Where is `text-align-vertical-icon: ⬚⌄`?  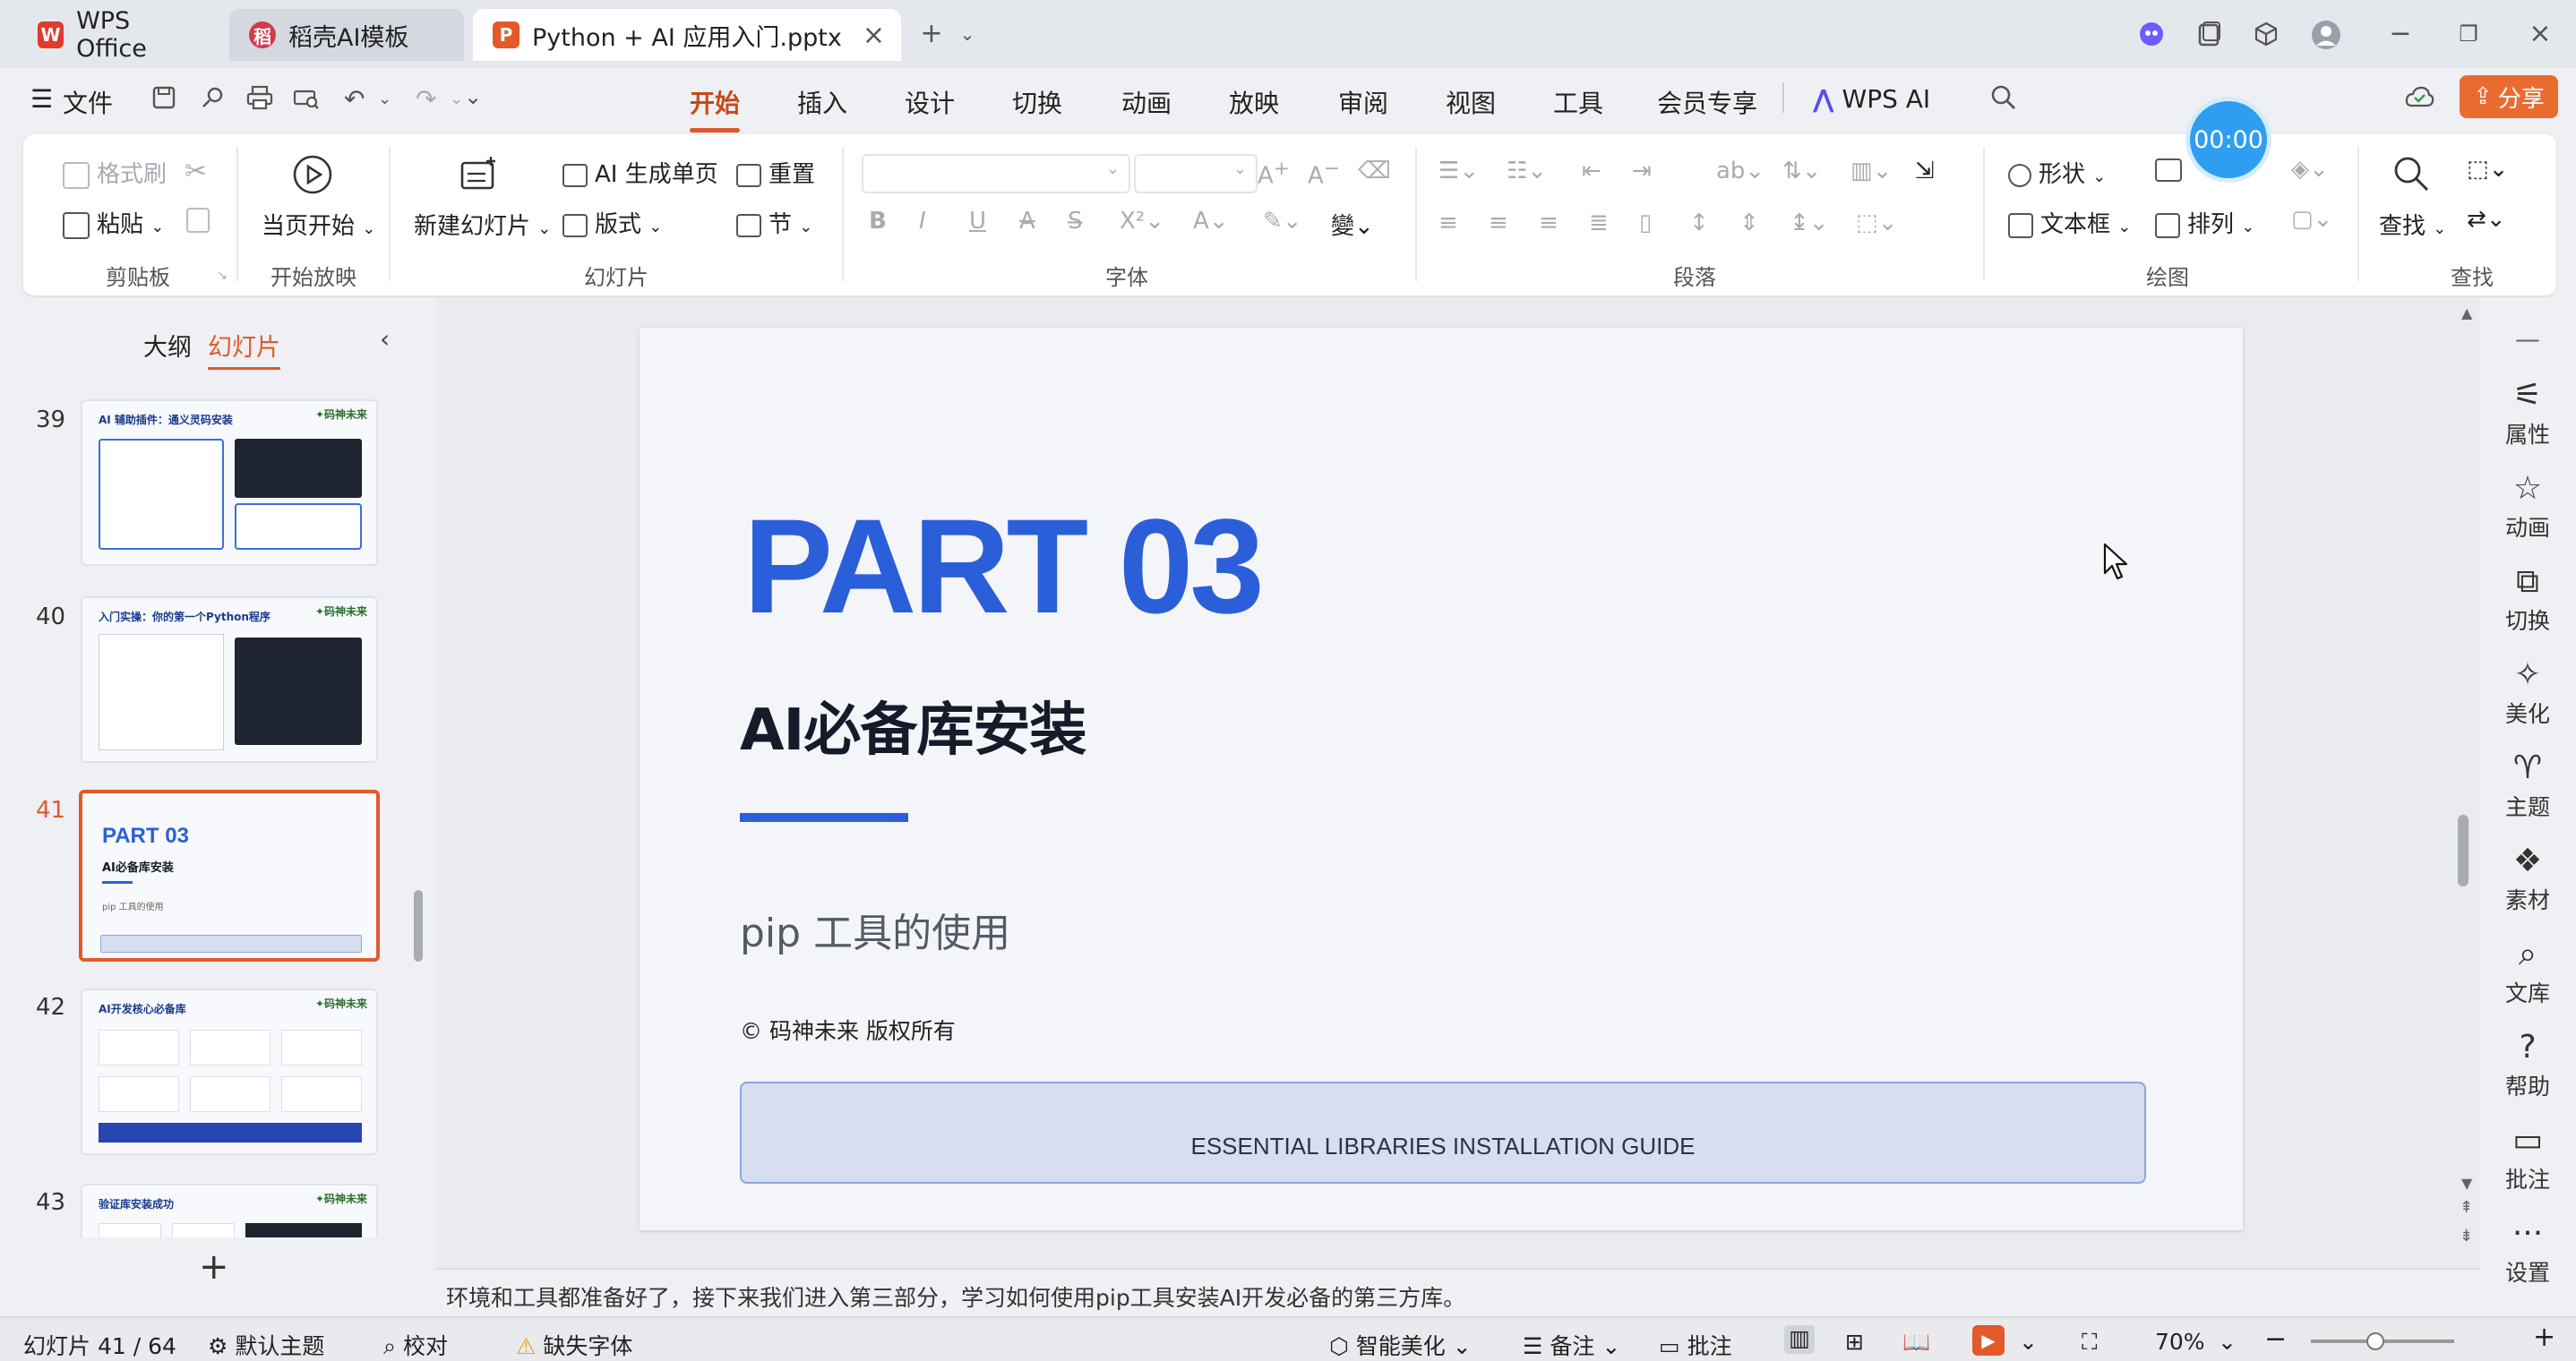
text-align-vertical-icon: ⬚⌄ is located at coordinates (1876, 223).